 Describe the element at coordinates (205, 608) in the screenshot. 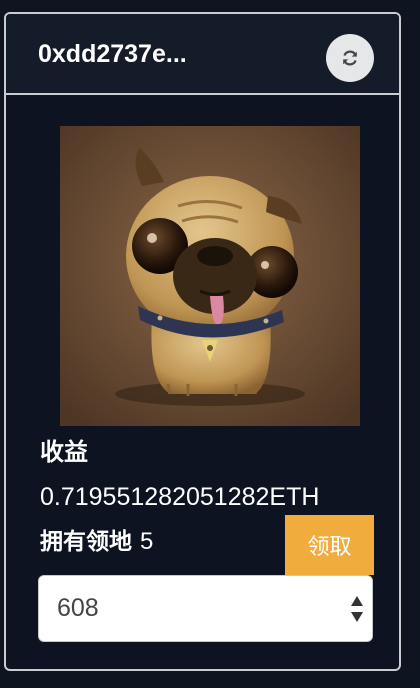

I see `land-select: 608` at that location.